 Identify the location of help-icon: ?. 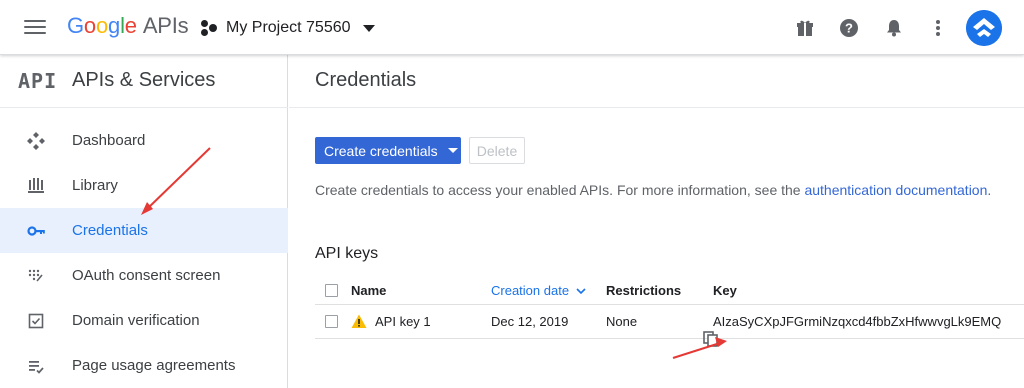
(849, 28).